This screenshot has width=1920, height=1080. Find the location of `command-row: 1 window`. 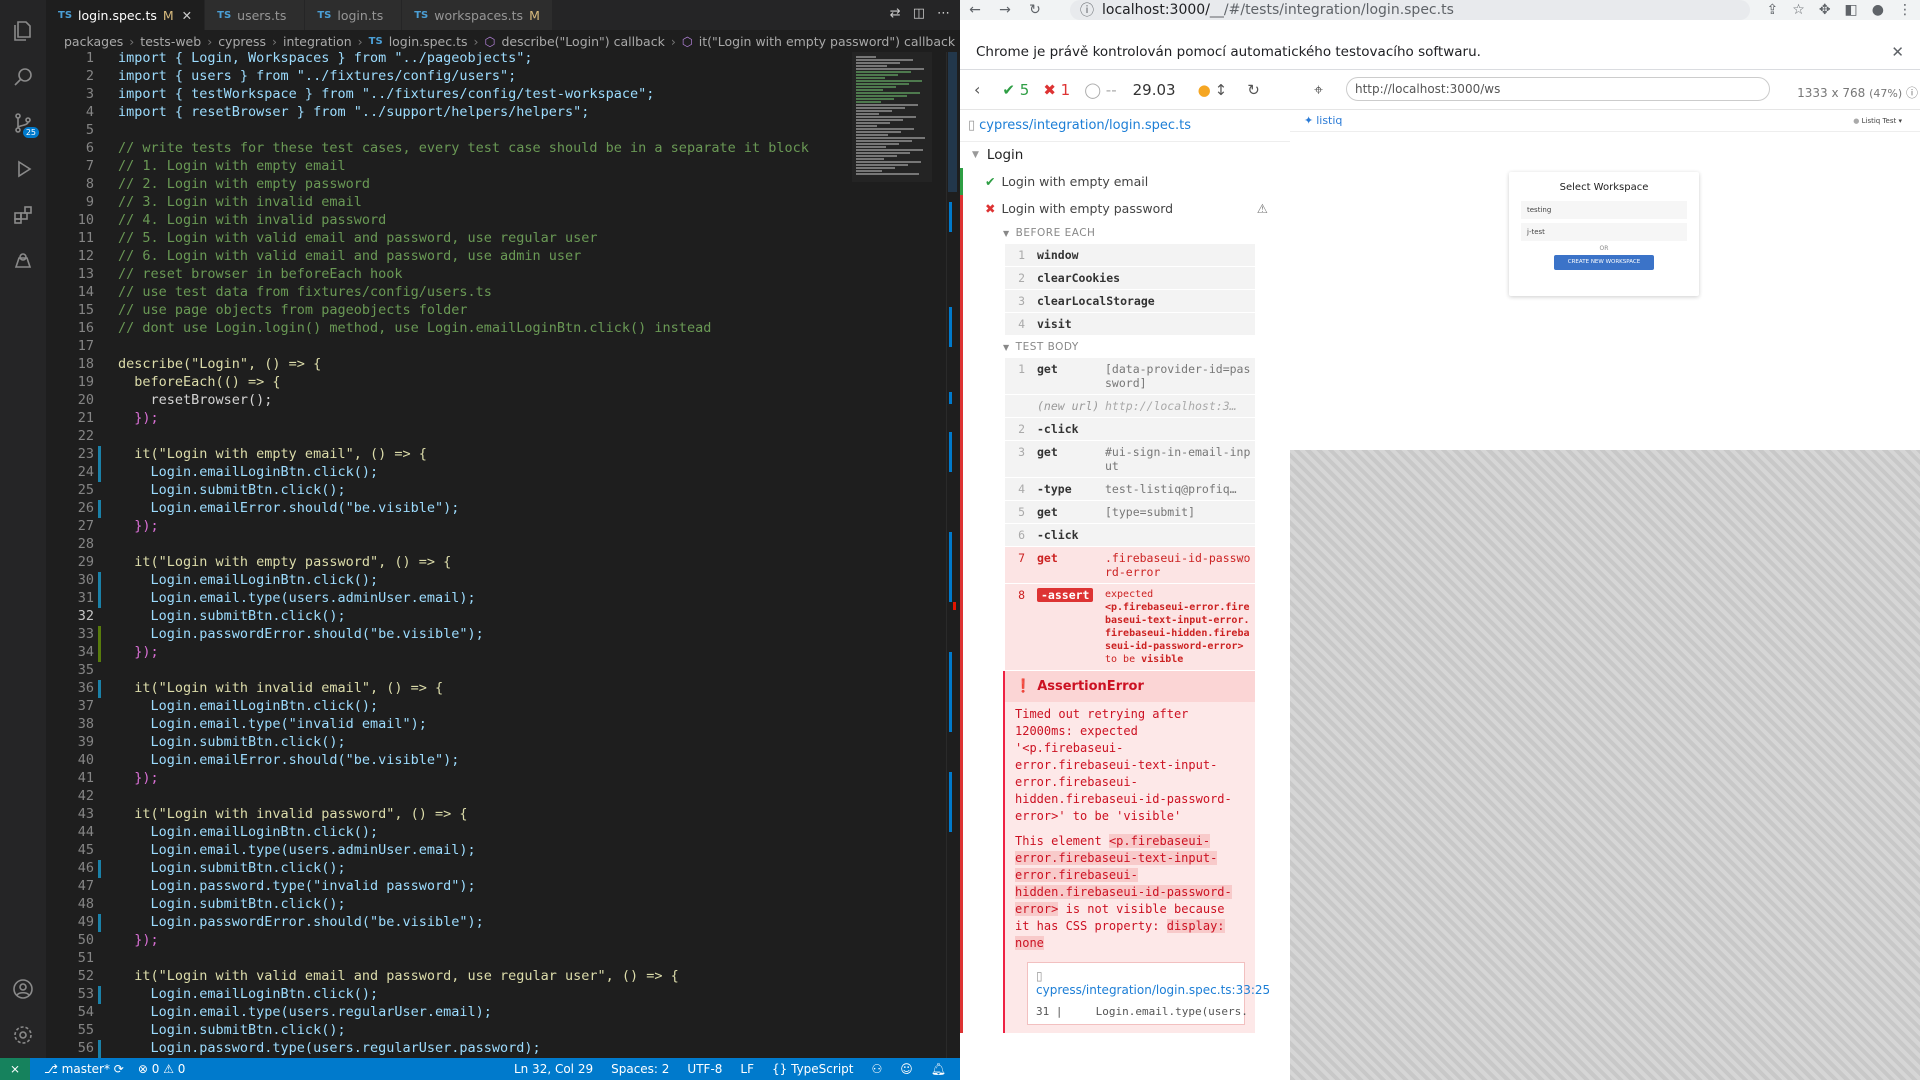

command-row: 1 window is located at coordinates (1130, 255).